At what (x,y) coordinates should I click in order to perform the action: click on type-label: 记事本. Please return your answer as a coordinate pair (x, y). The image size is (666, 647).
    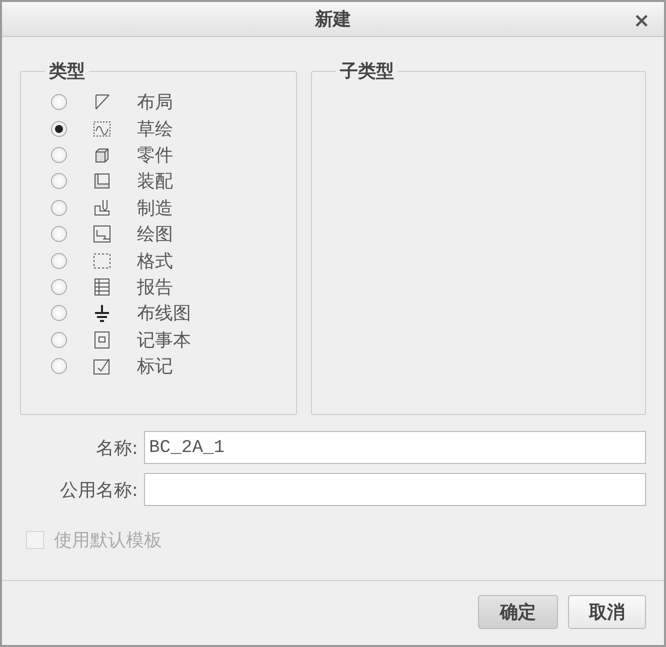
    Looking at the image, I should click on (164, 340).